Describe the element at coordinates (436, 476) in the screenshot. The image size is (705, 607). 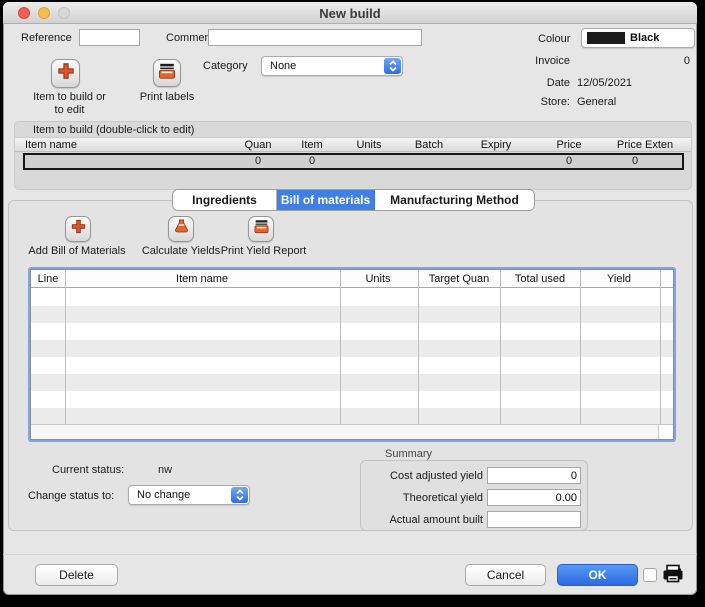
I see `cost-adjusted-yield-label: Cost adjusted yield` at that location.